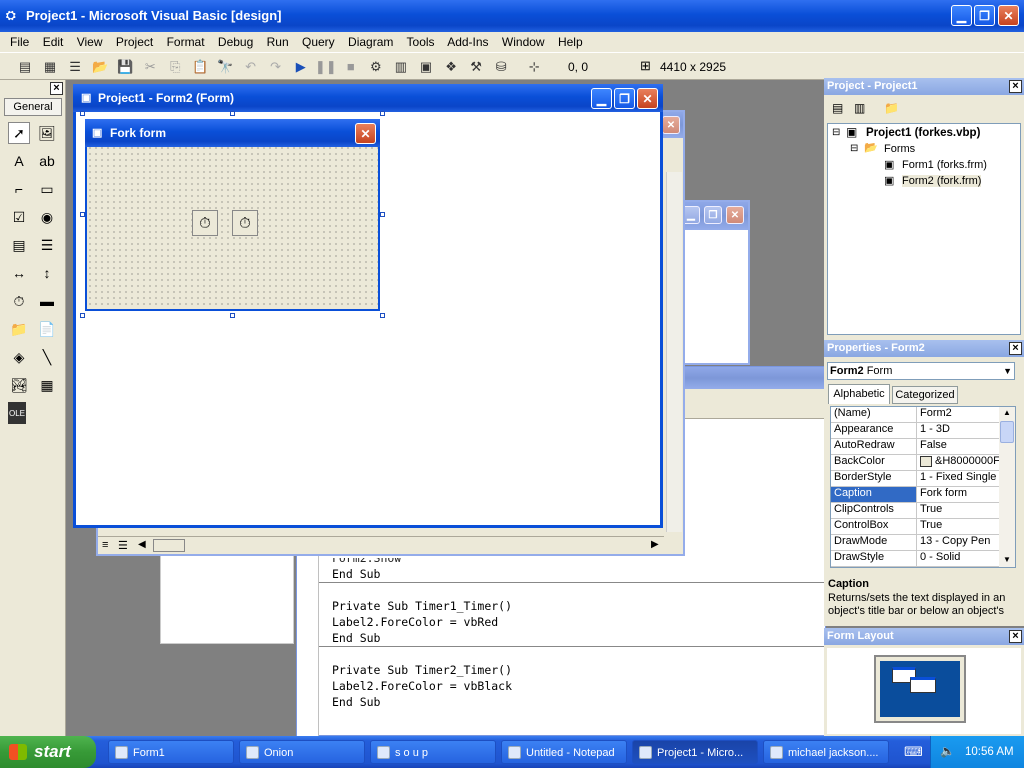 The image size is (1024, 768). Describe the element at coordinates (961, 15) in the screenshot. I see `minimize-button: ▁` at that location.